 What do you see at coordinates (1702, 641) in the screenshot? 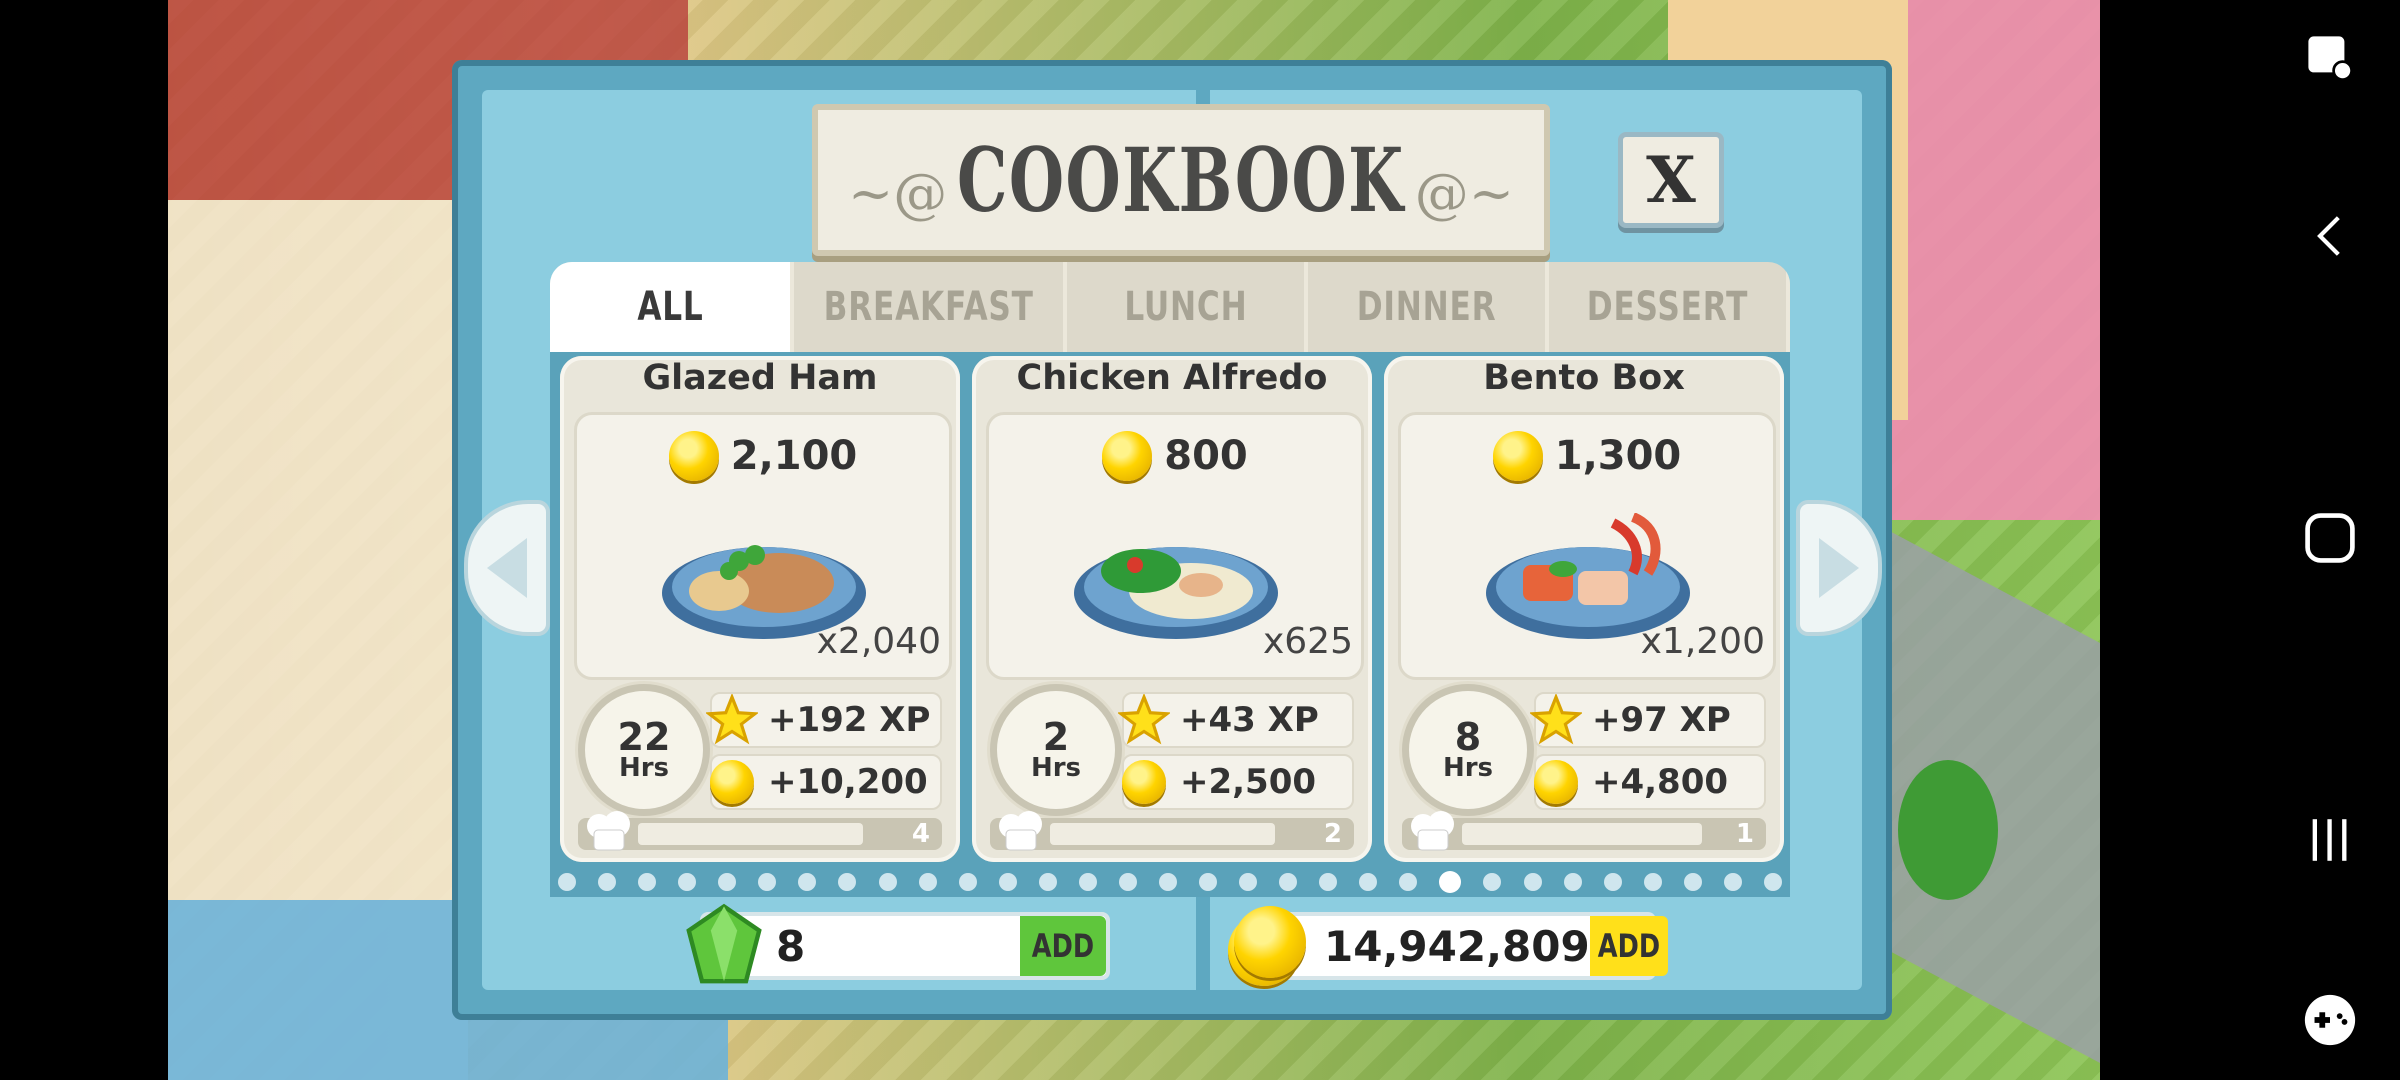
I see `servings-count: x1,200` at bounding box center [1702, 641].